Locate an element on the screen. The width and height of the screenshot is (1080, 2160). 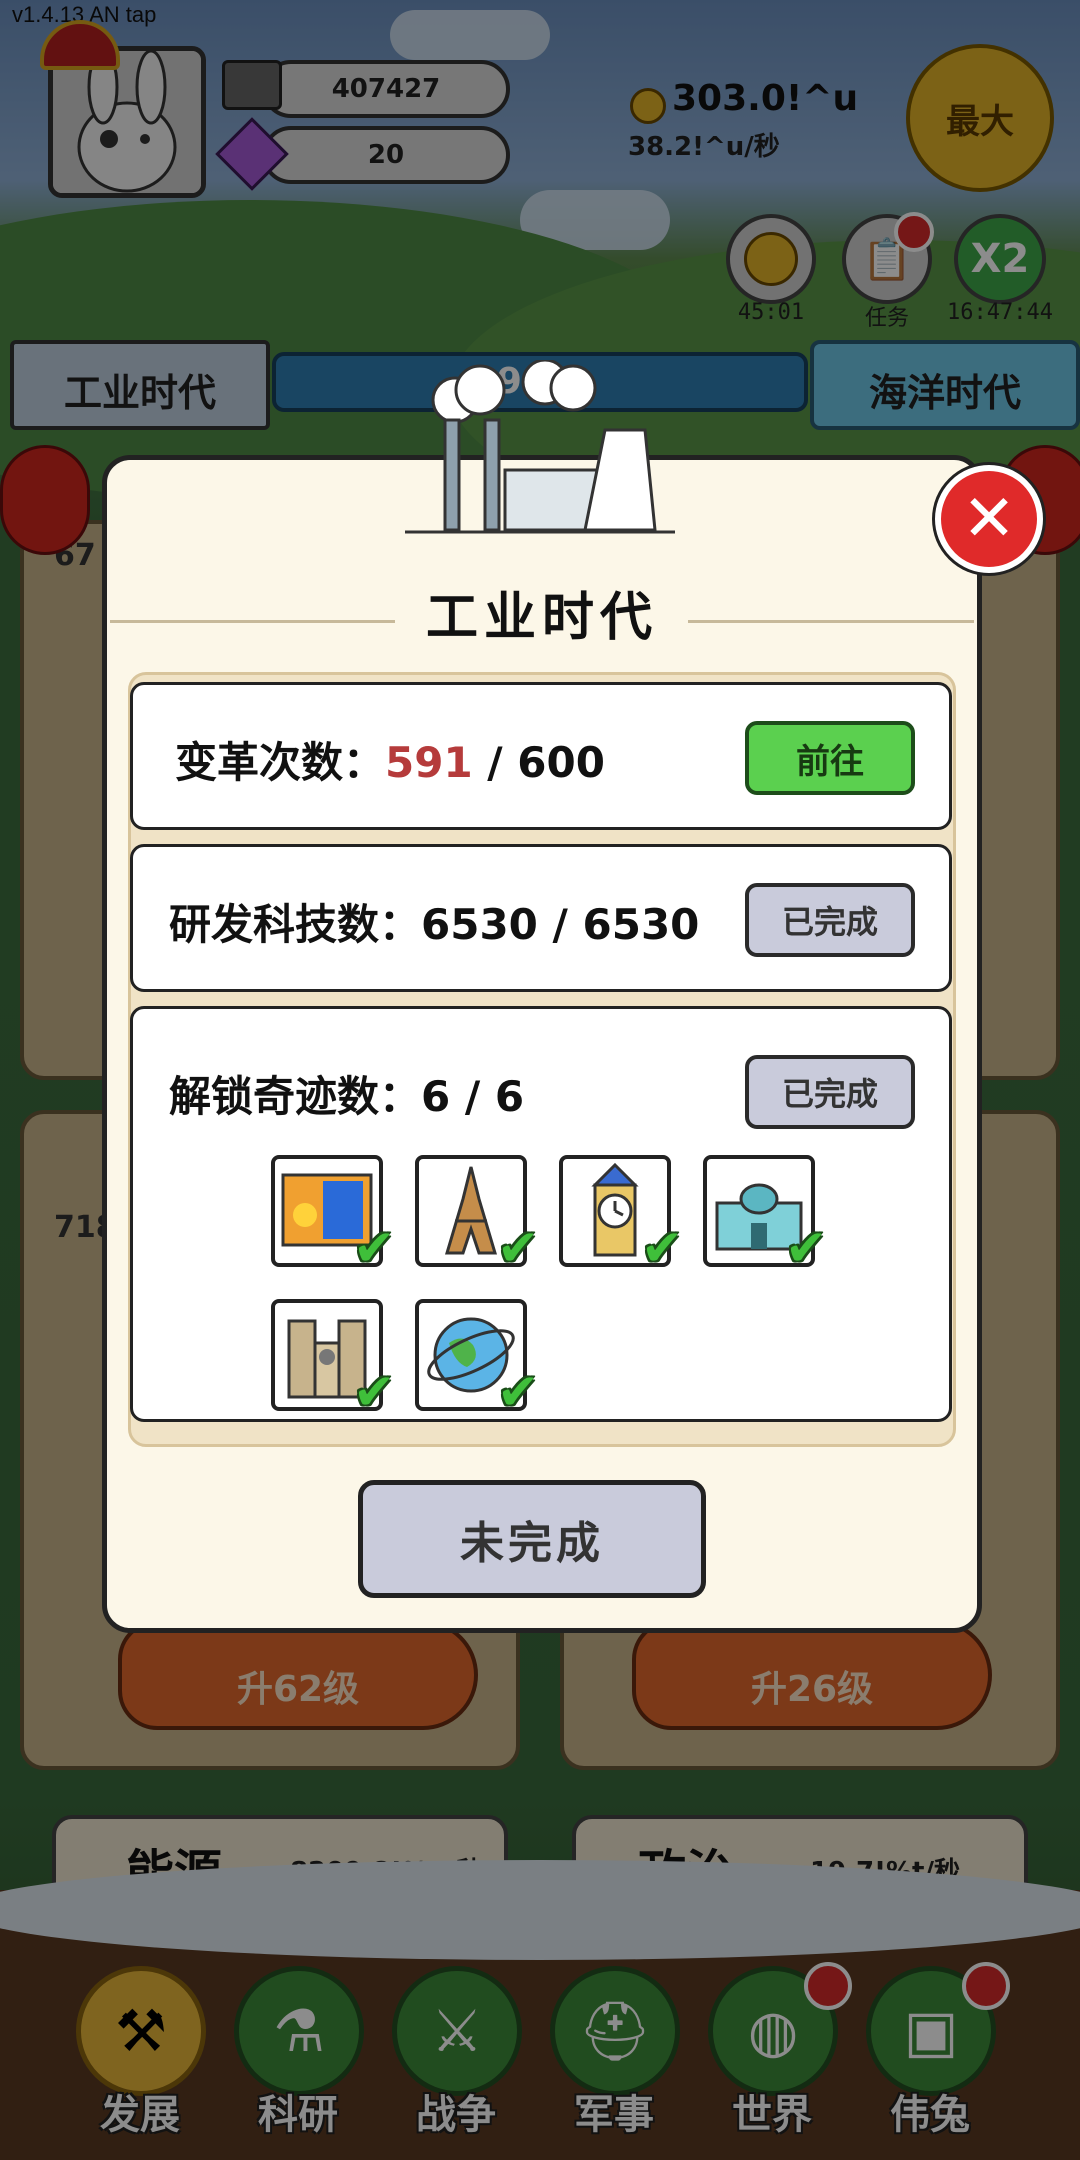
requirement-total: / 600 is located at coordinates (538, 762).